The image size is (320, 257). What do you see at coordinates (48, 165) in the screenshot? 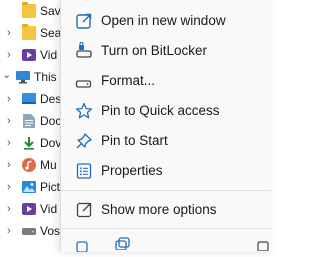
I see `tree-item-label: Mu` at bounding box center [48, 165].